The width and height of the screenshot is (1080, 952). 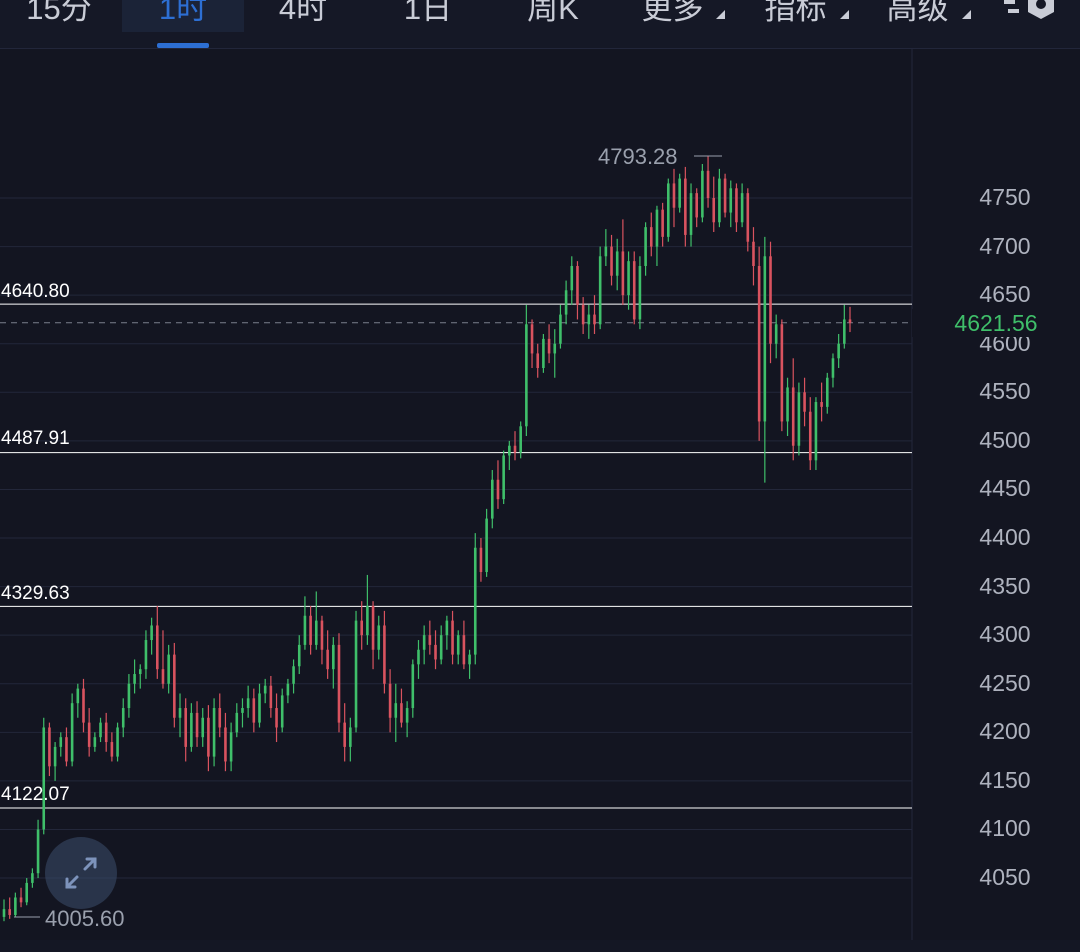 What do you see at coordinates (85, 918) in the screenshot?
I see `low-price-label: 4005.60` at bounding box center [85, 918].